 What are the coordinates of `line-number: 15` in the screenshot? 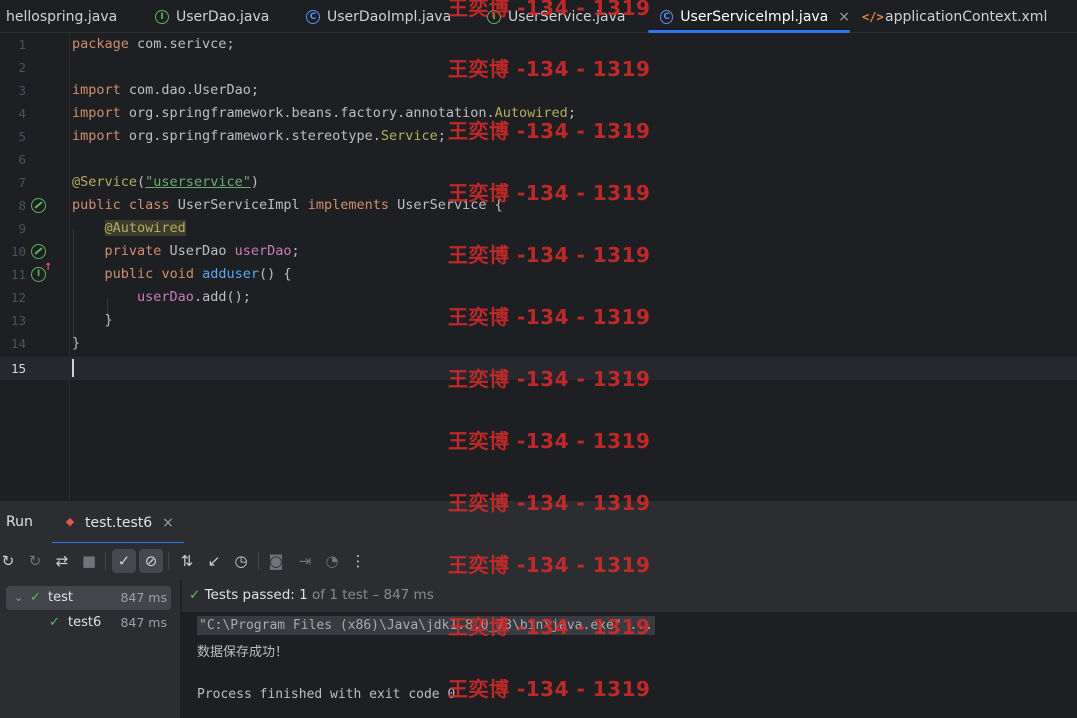 It's located at (18, 368).